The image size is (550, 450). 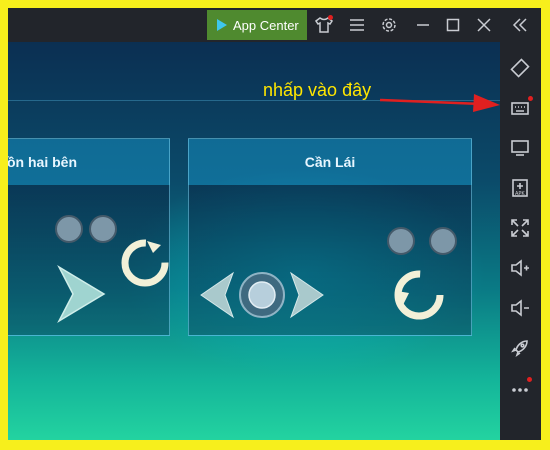 I want to click on control-panel-two-sides: ồn hai bên, so click(x=89, y=237).